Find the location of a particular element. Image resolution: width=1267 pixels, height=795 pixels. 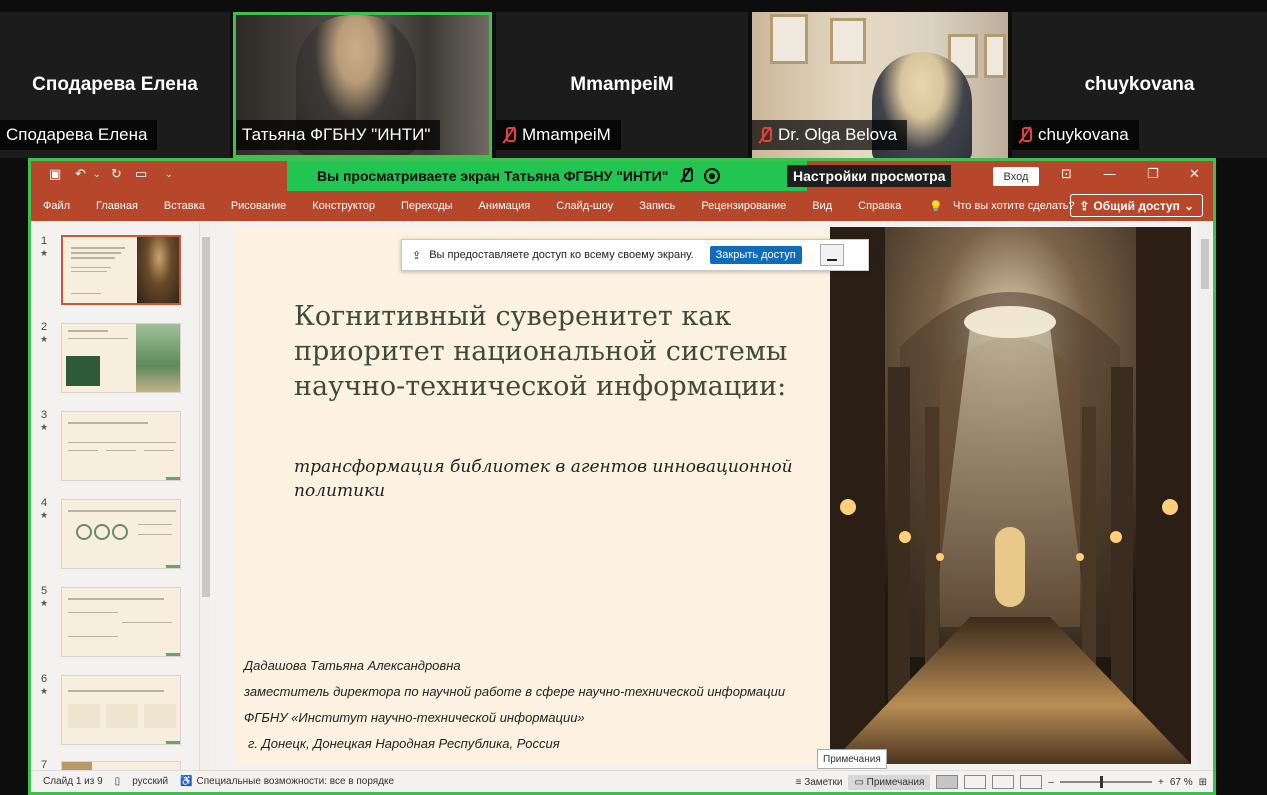

slide-scrollbar is located at coordinates (1205, 498).